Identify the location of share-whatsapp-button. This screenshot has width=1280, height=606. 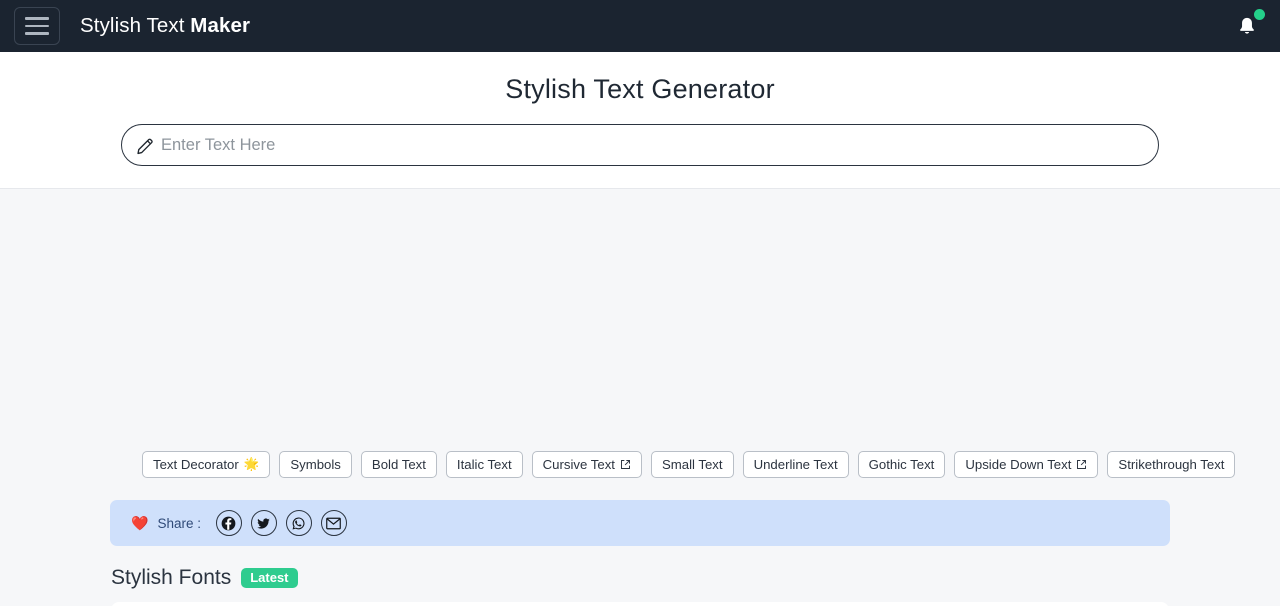
(298, 523).